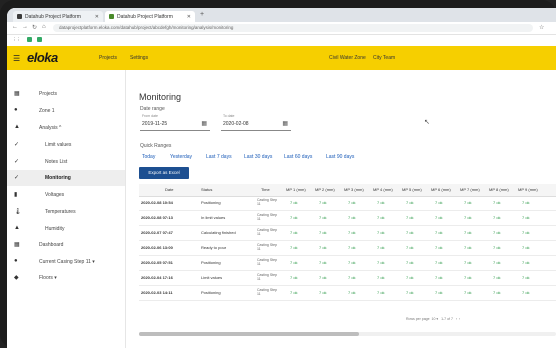 The image size is (556, 348). Describe the element at coordinates (441, 190) in the screenshot. I see `column-header-mp6: MP 6 (mm)` at that location.